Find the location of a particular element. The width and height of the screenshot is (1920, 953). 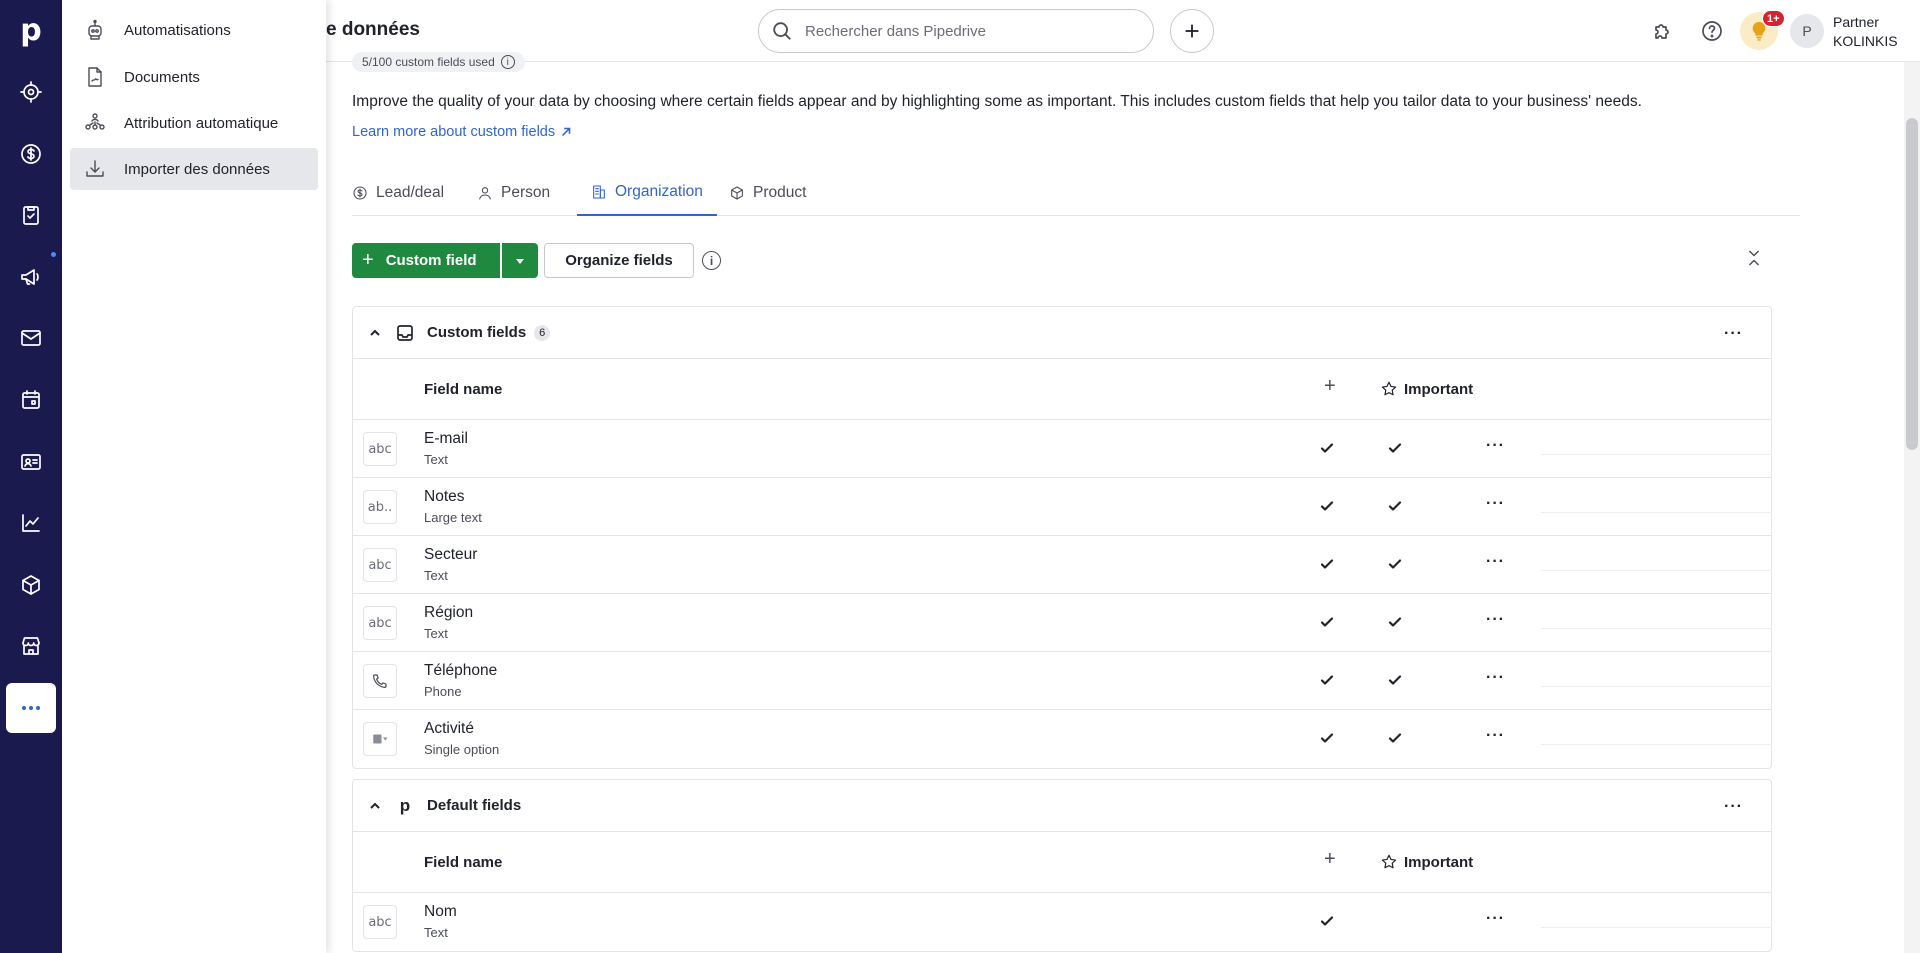

scrollbar-thumb is located at coordinates (1912, 284).